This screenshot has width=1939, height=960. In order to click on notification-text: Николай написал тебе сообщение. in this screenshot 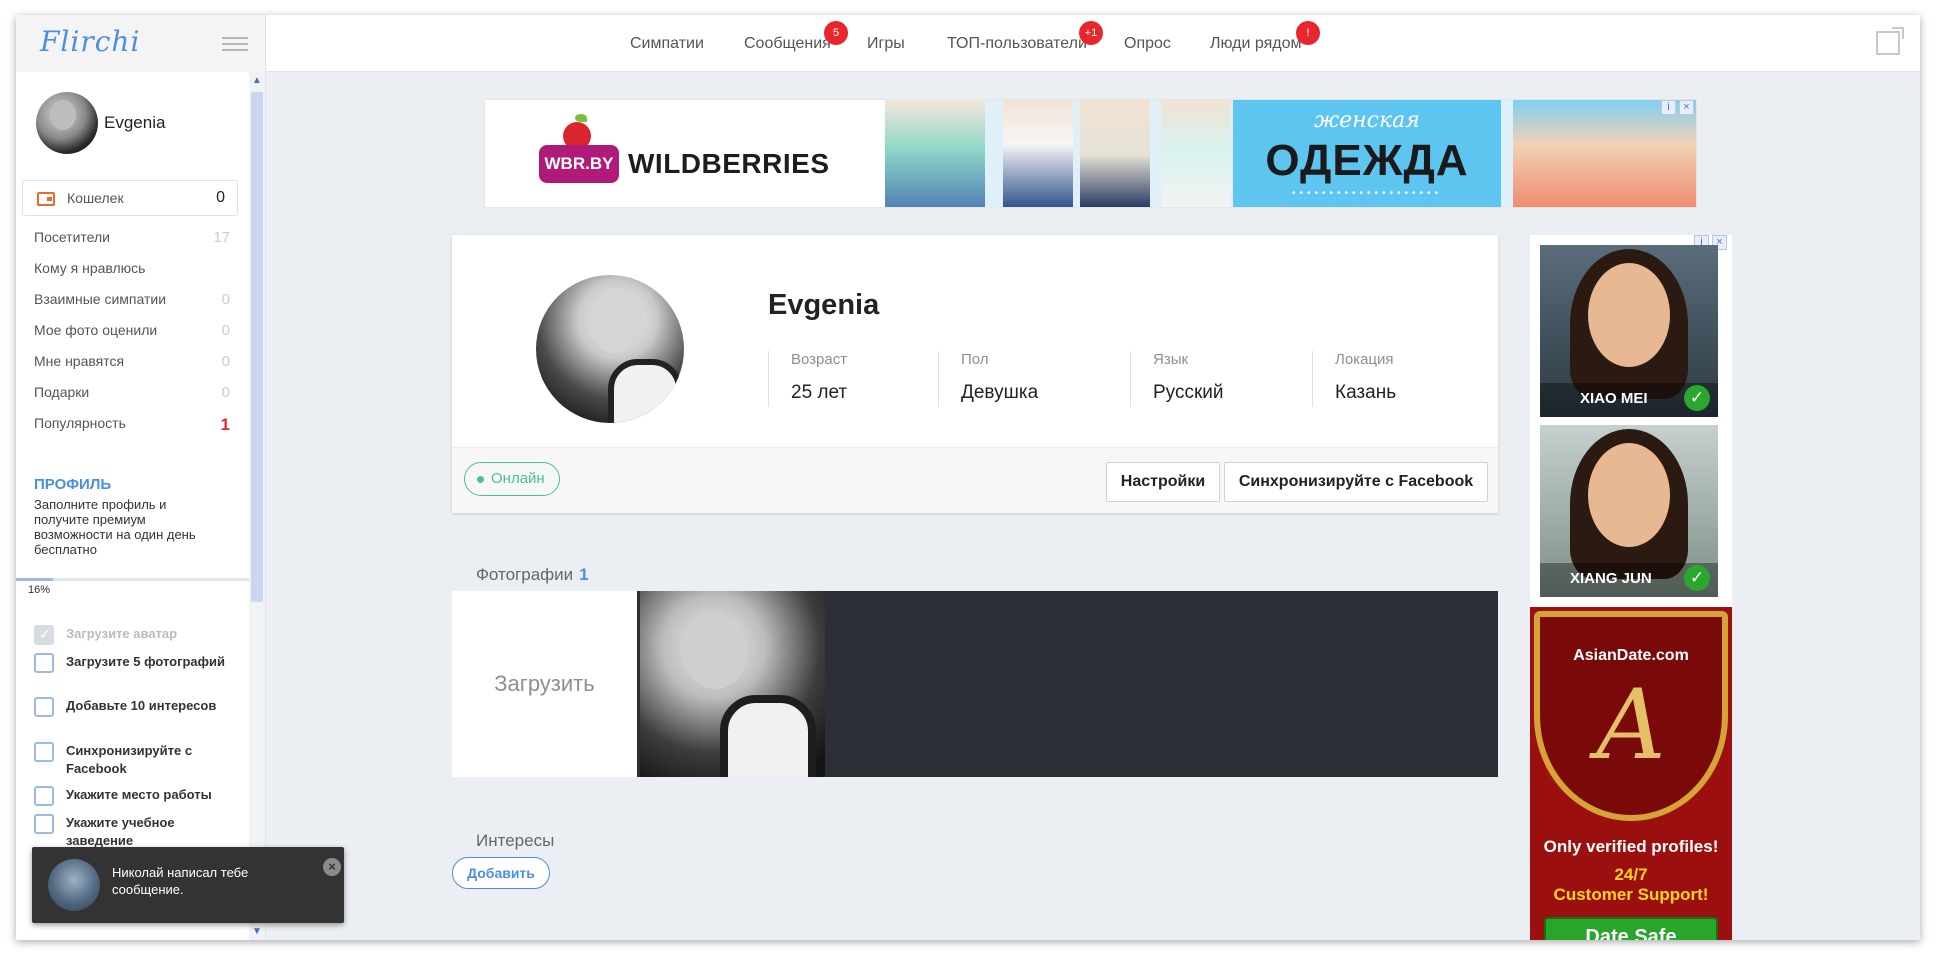, I will do `click(180, 881)`.